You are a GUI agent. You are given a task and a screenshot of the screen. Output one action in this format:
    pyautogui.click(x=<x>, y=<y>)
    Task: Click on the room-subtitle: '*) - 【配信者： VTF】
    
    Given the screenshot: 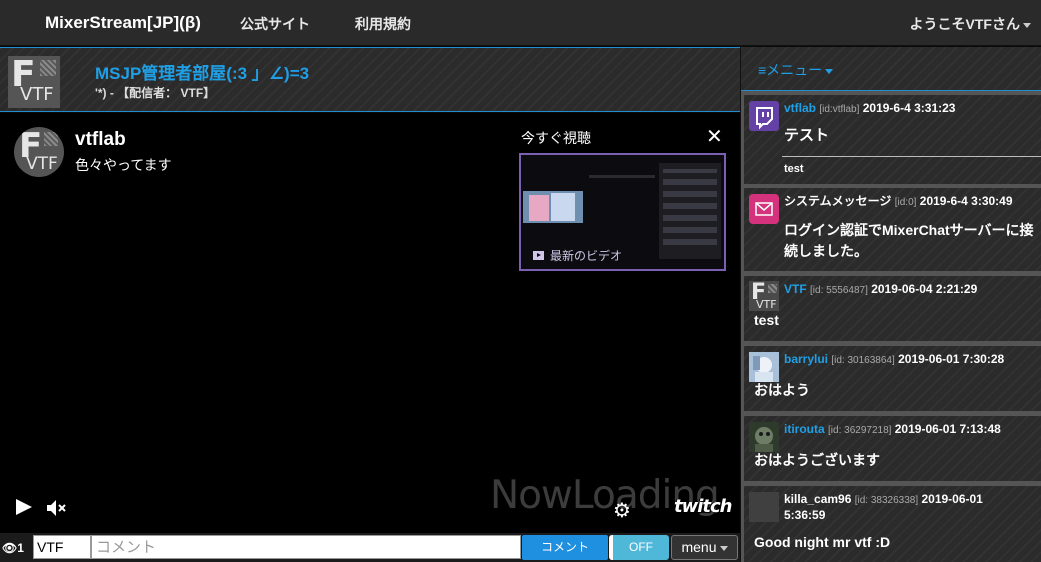 What is the action you would take?
    pyautogui.click(x=155, y=93)
    